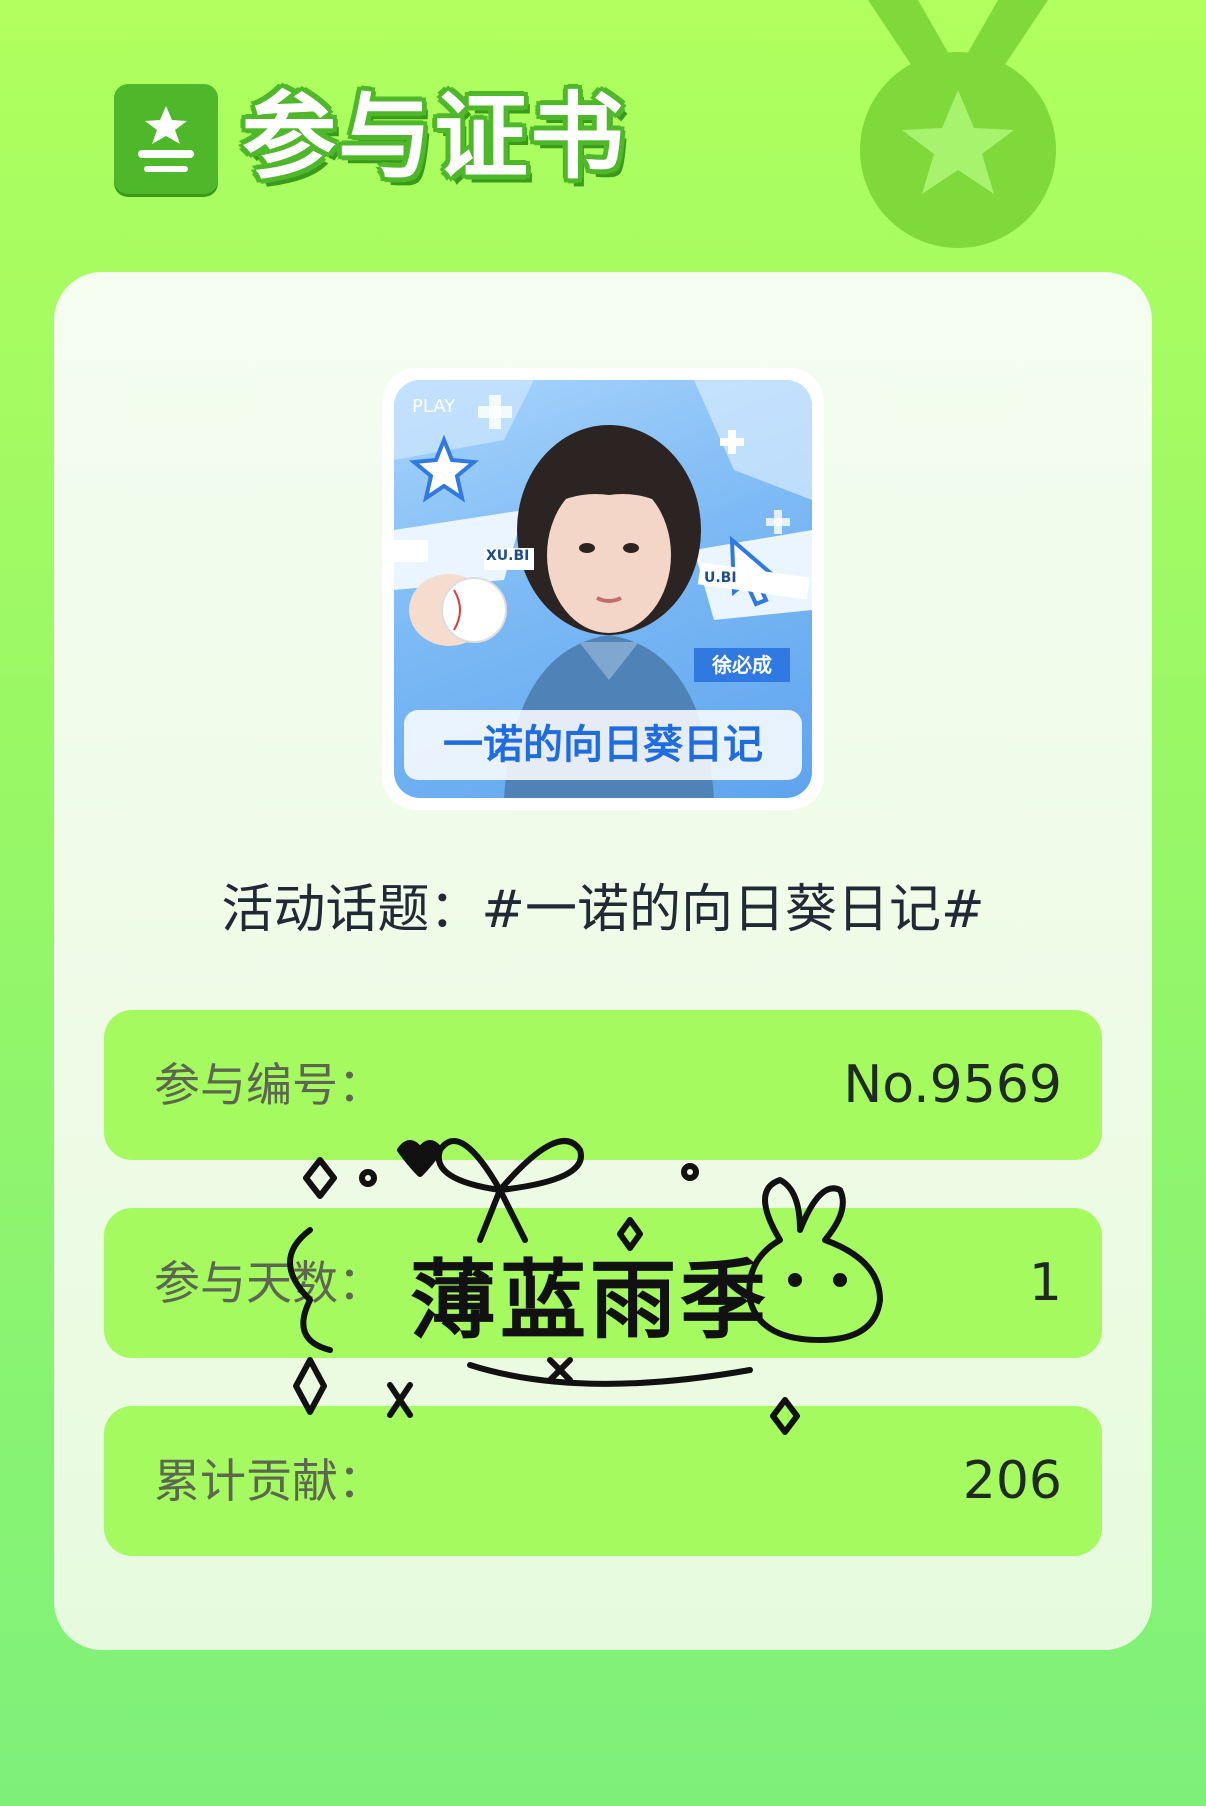 The width and height of the screenshot is (1206, 1806). I want to click on activity-topic: 活动话题：#一诺的向日葵日记#, so click(603, 910).